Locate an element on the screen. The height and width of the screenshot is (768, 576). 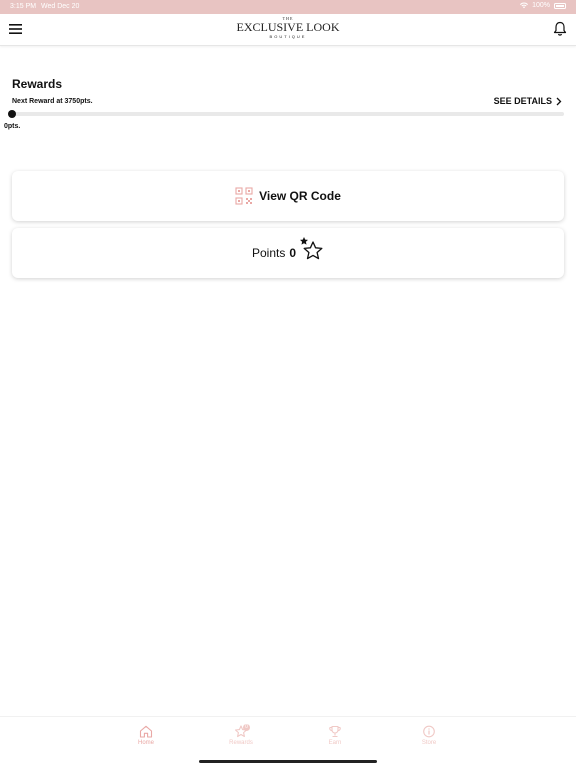
battery-icon is located at coordinates (560, 5).